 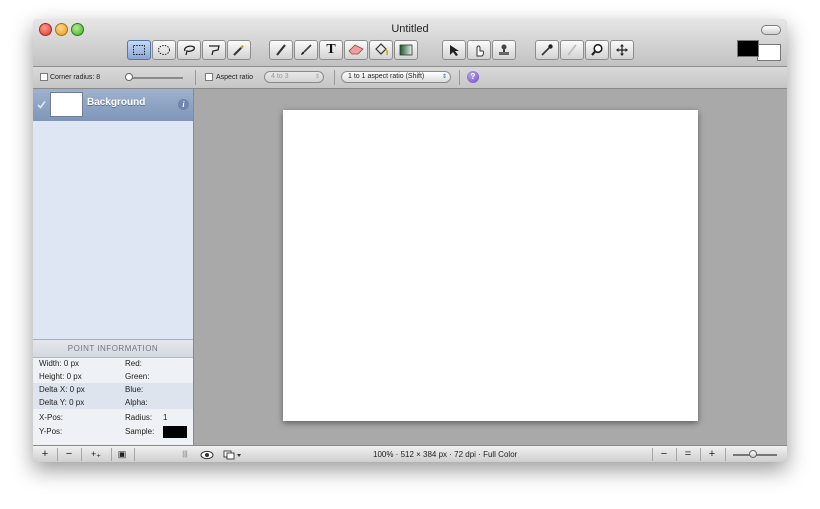 What do you see at coordinates (60, 376) in the screenshot?
I see `height-readout: Height: 0 px` at bounding box center [60, 376].